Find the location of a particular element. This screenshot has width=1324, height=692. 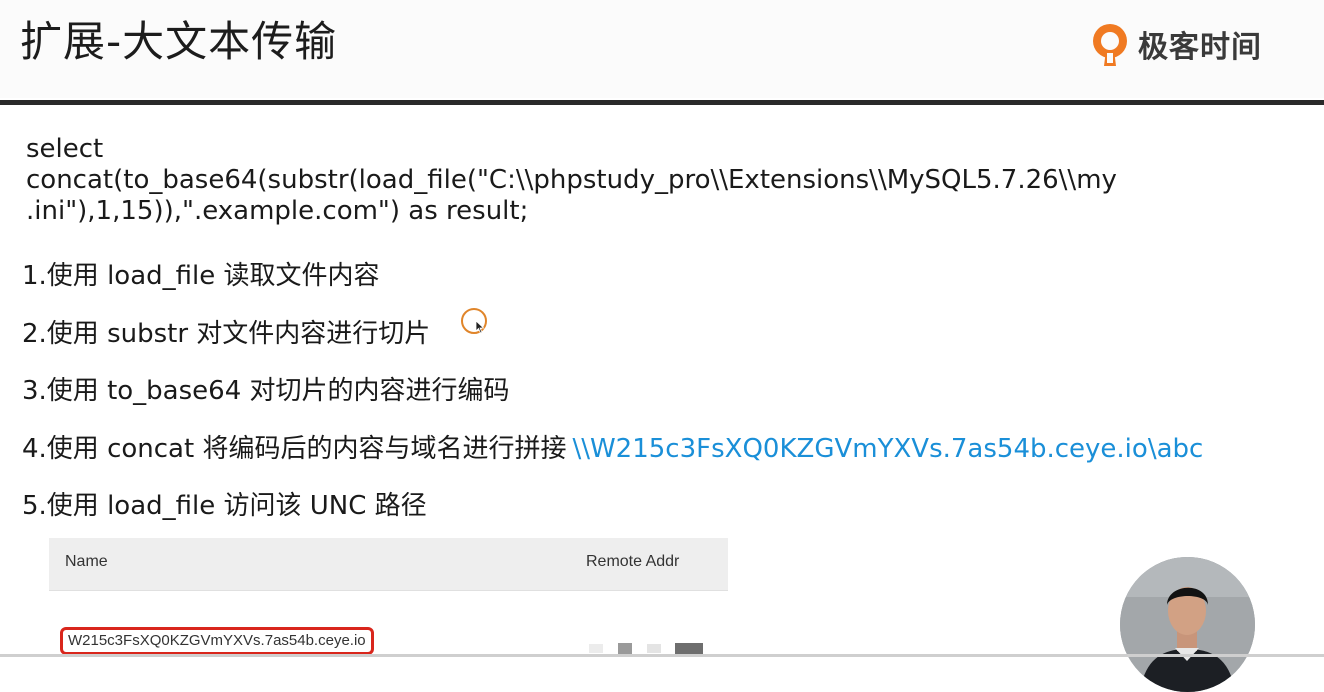

dns-record-name-highlighted: W215c3FsXQ0KZGVmYXVs.7as54b.ceye.io is located at coordinates (217, 641).